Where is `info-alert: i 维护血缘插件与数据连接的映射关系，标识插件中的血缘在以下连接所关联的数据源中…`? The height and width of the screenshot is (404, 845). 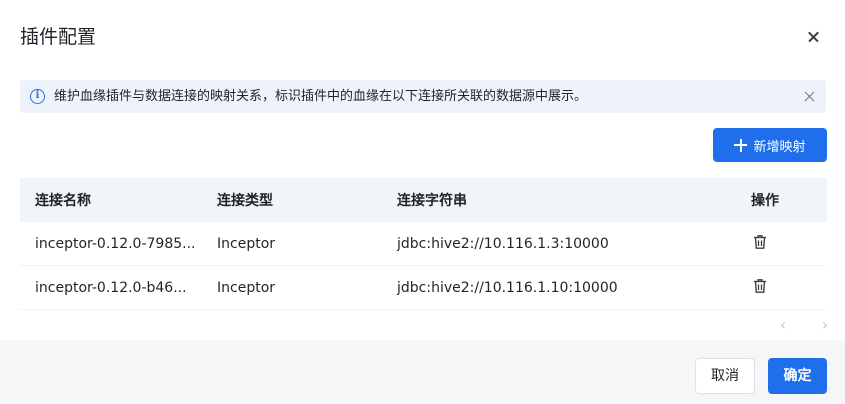 info-alert: i 维护血缘插件与数据连接的映射关系，标识插件中的血缘在以下连接所关联的数据源中… is located at coordinates (423, 96).